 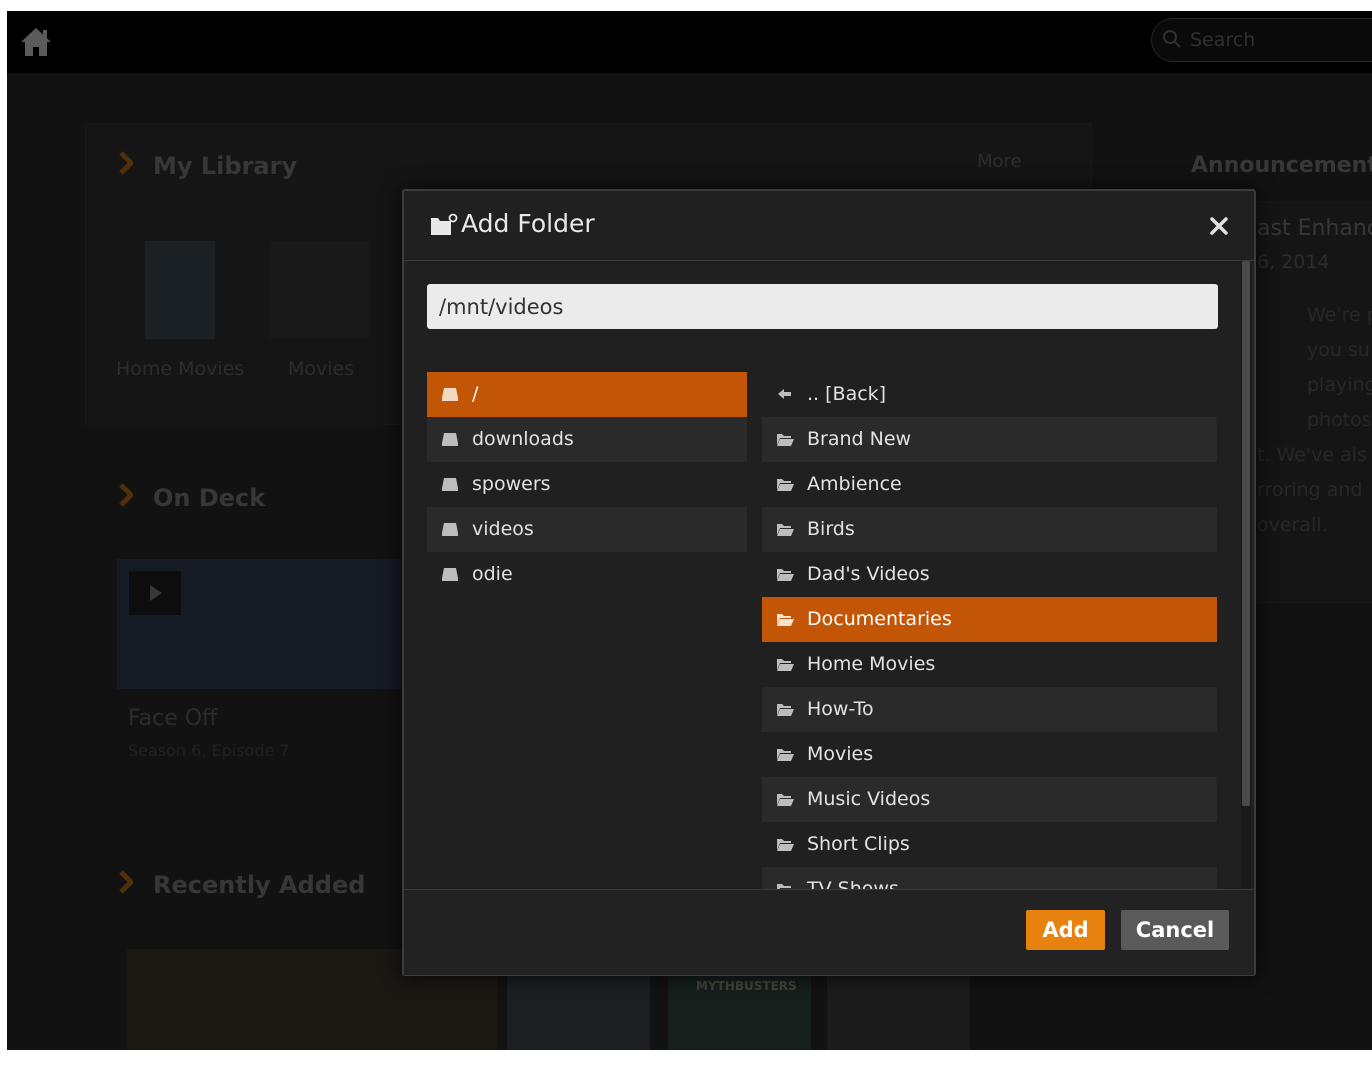 What do you see at coordinates (1246, 533) in the screenshot?
I see `scrollbar-thumb` at bounding box center [1246, 533].